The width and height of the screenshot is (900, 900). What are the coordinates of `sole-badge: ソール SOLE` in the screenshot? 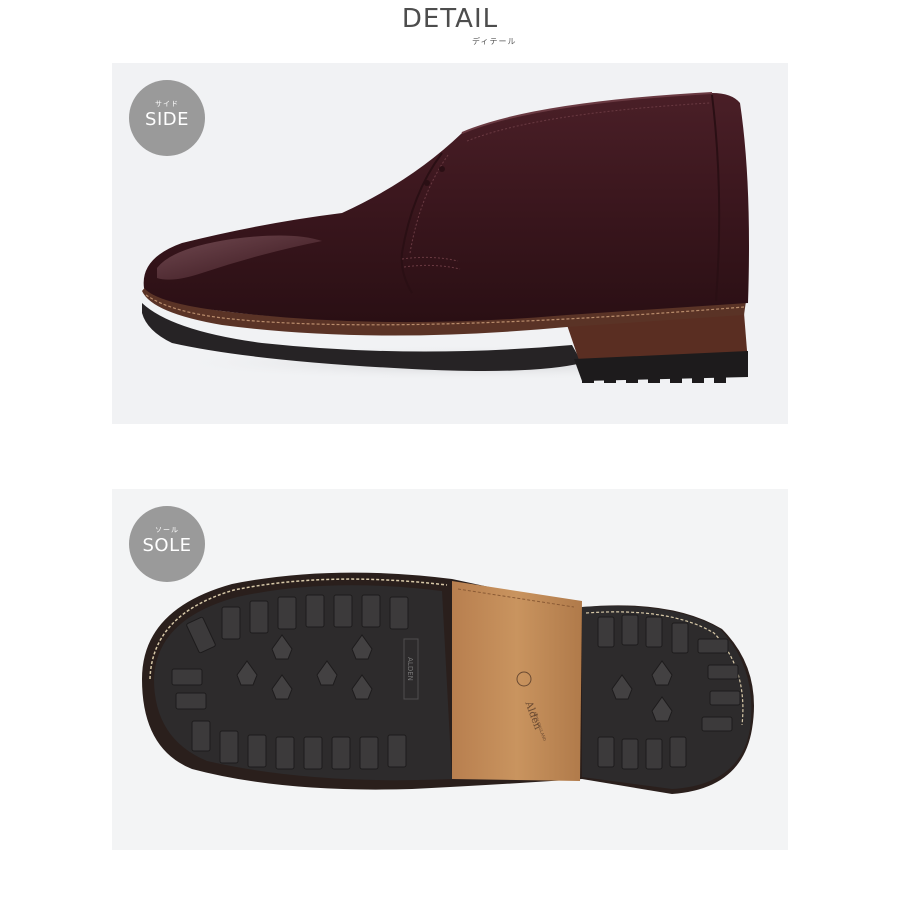 It's located at (167, 544).